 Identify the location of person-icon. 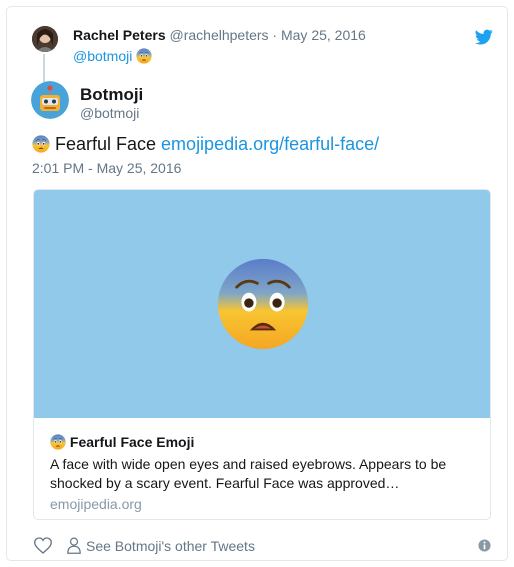
(74, 545).